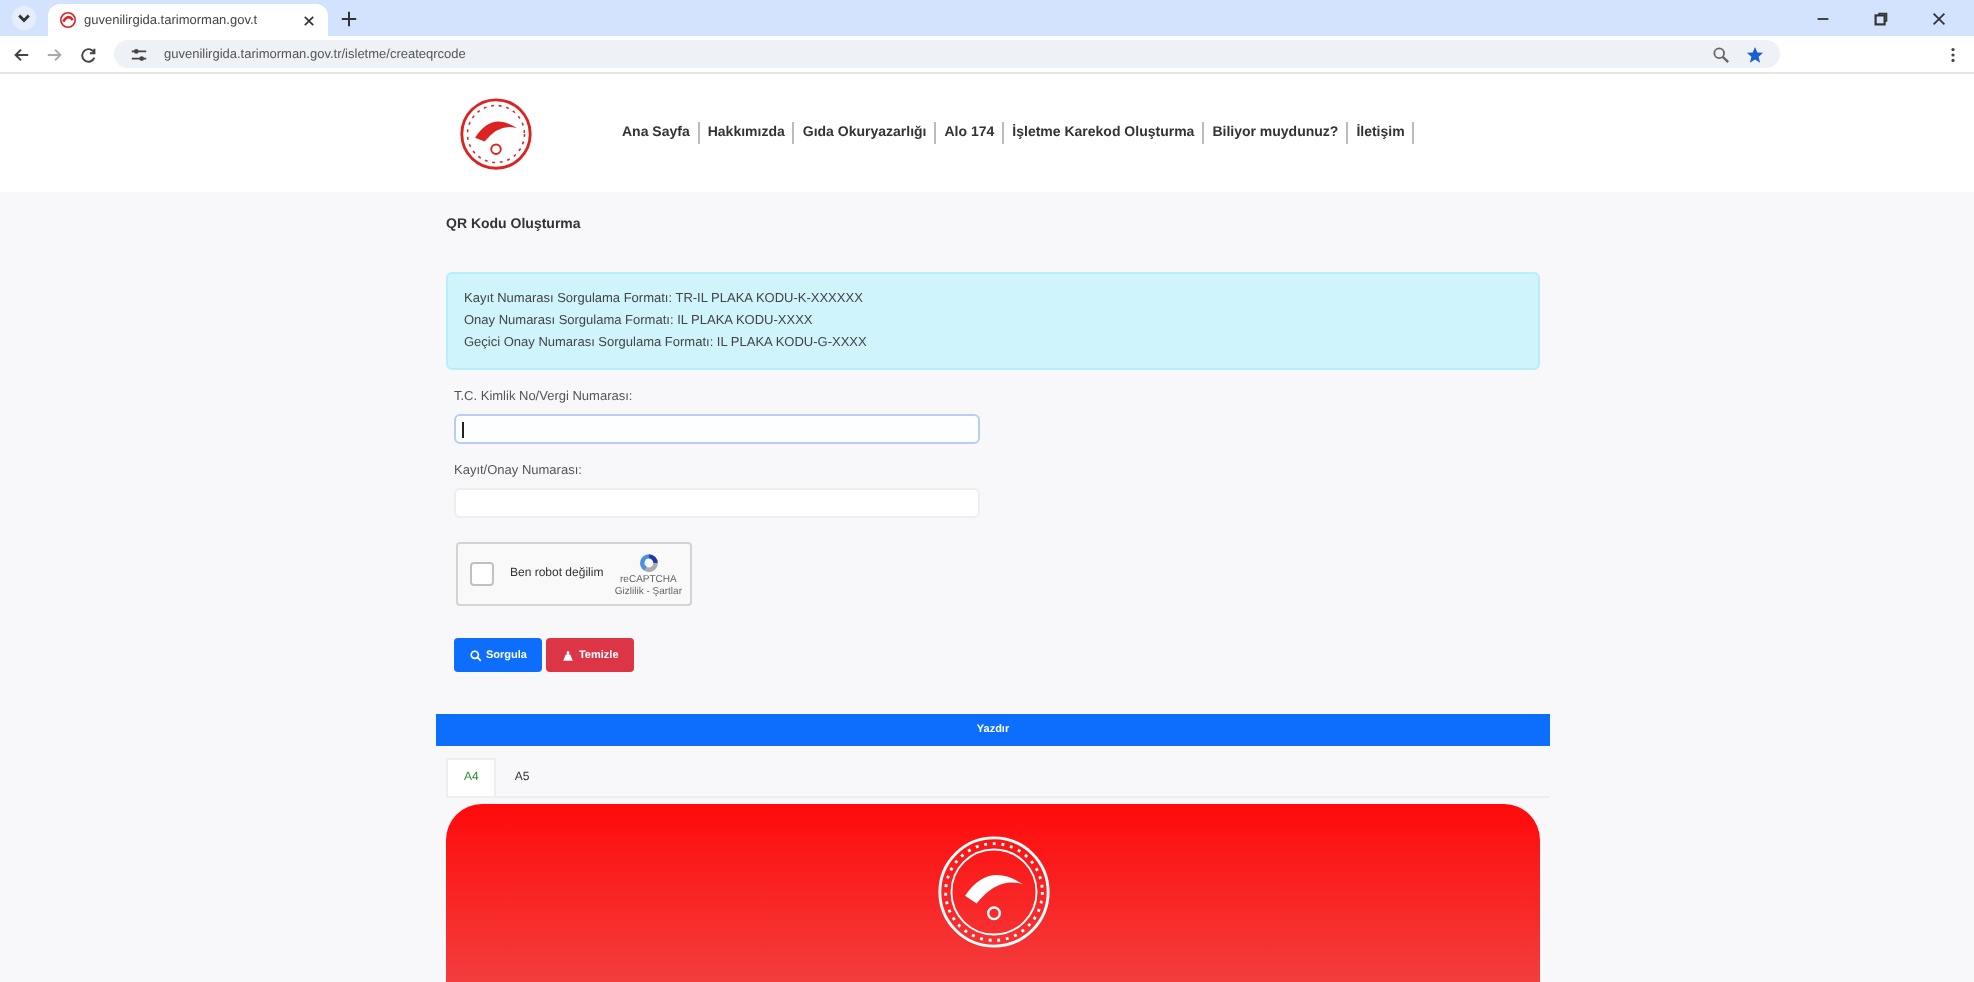 Image resolution: width=1974 pixels, height=982 pixels. Describe the element at coordinates (21, 54) in the screenshot. I see `back-arrow-icon` at that location.